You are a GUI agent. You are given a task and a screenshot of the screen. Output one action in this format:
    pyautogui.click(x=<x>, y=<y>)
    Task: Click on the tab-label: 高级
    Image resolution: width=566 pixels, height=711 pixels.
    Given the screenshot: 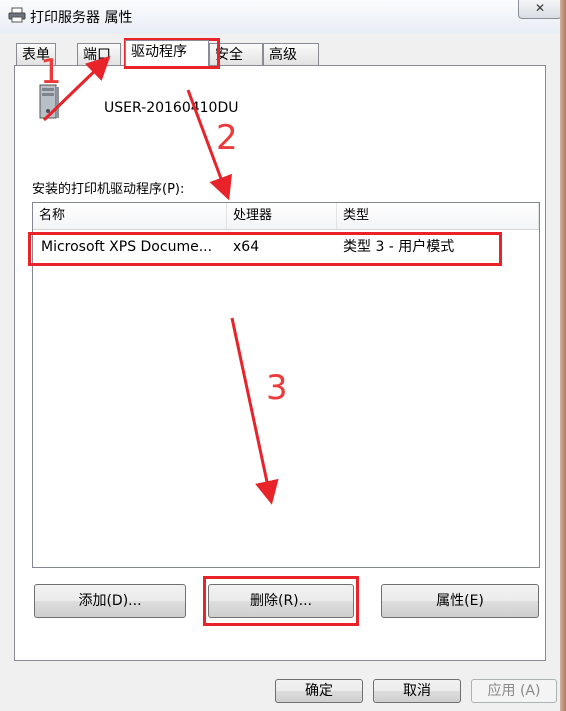 What is the action you would take?
    pyautogui.click(x=283, y=55)
    